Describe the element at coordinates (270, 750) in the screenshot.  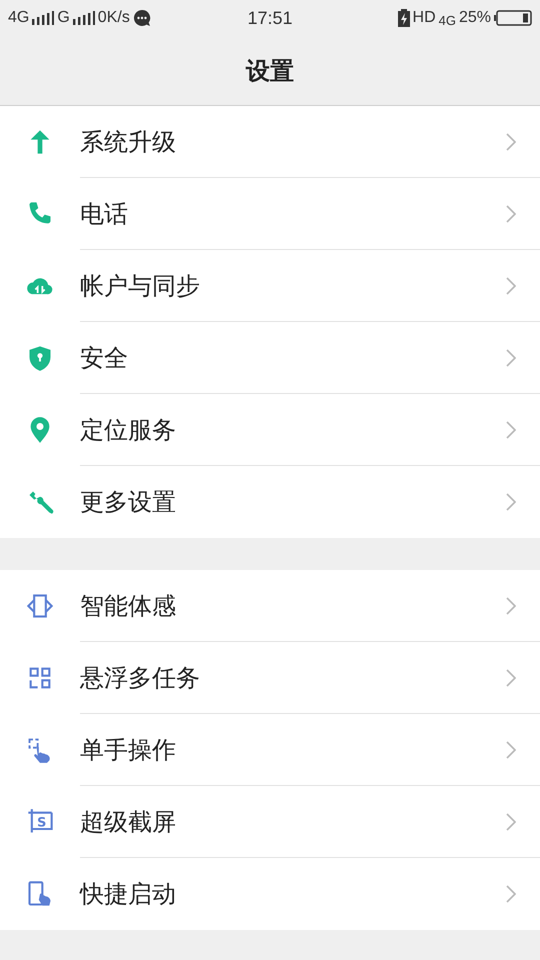
I see `settings-item: 单手操作` at that location.